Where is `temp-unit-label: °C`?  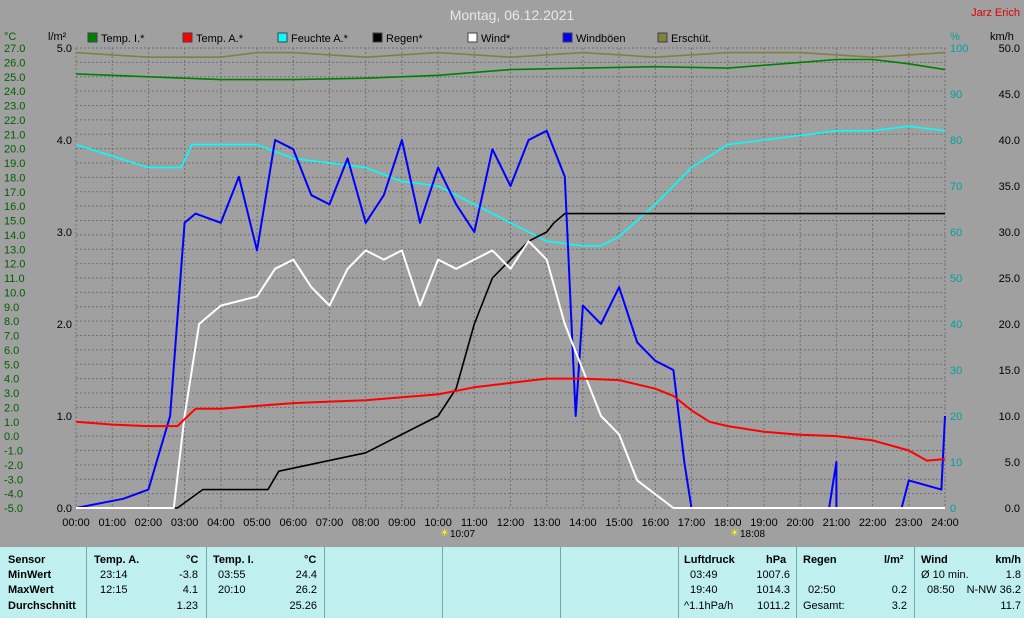
temp-unit-label: °C is located at coordinates (10, 37).